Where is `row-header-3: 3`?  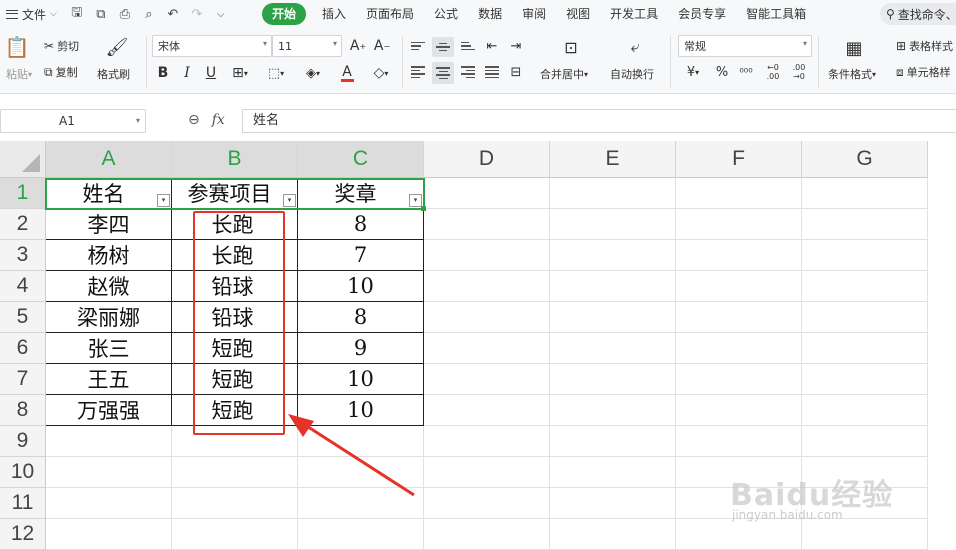
row-header-3: 3 is located at coordinates (23, 255).